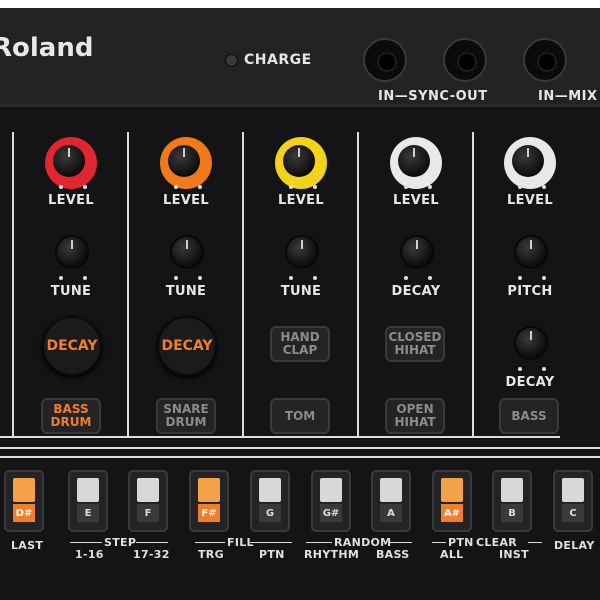 This screenshot has width=600, height=600. I want to click on delay-label: DELAY, so click(574, 545).